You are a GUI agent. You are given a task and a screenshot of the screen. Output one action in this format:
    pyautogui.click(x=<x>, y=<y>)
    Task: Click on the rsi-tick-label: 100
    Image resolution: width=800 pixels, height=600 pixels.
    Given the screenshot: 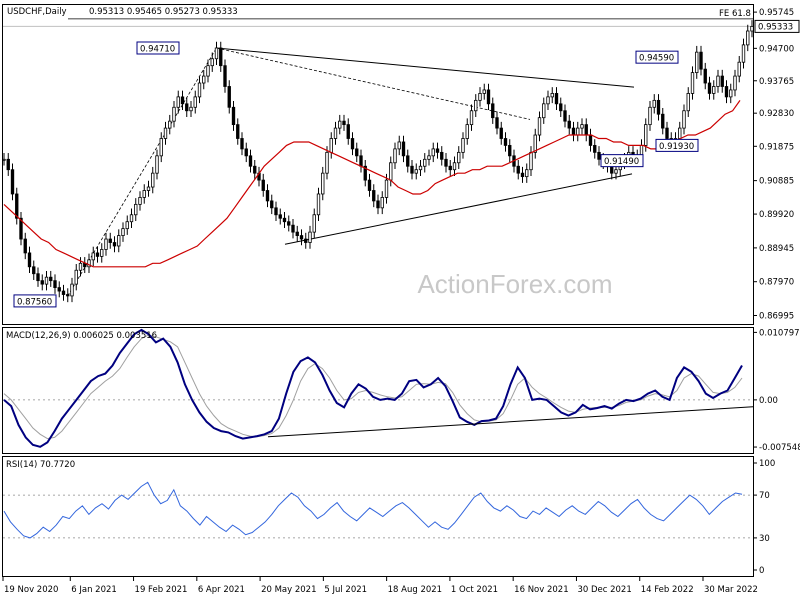 What is the action you would take?
    pyautogui.click(x=767, y=464)
    